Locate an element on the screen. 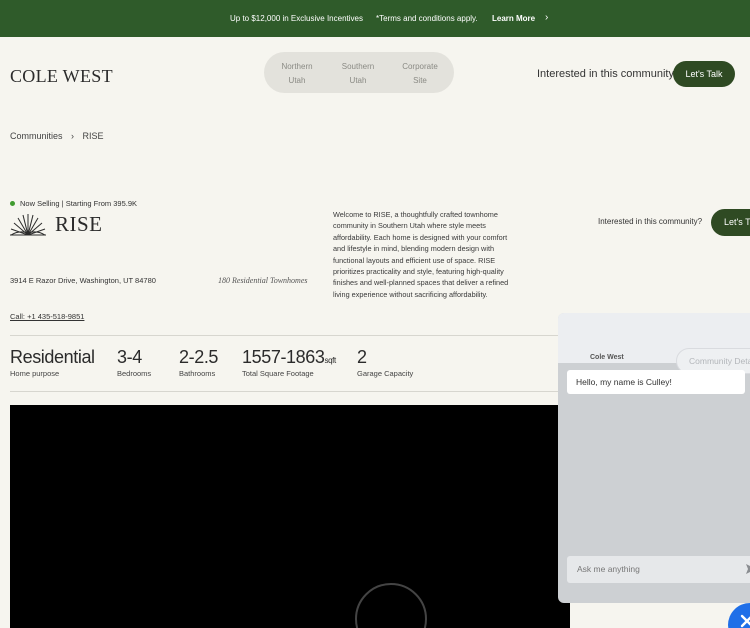 The width and height of the screenshot is (750, 628). stat-home-purpose: Residential Home purpose is located at coordinates (52, 362).